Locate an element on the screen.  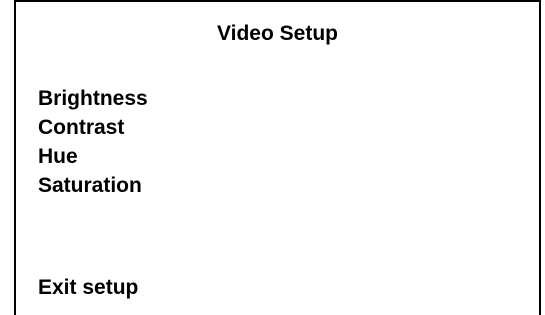
menu-item-saturation: Saturation is located at coordinates (93, 185).